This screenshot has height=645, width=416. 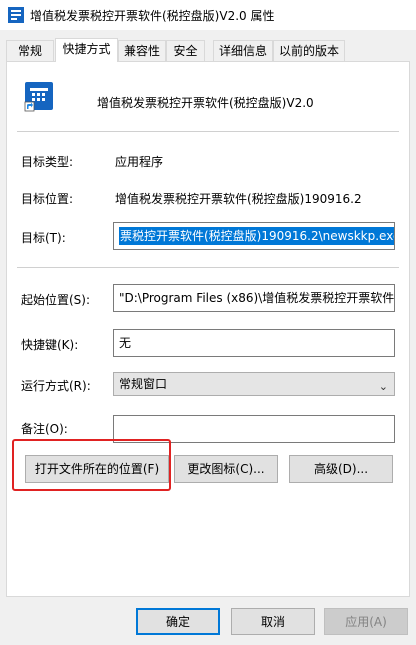 I want to click on title-bar: 增值税发票税控开票软件(税控盘版)V2.0 属性, so click(x=208, y=15).